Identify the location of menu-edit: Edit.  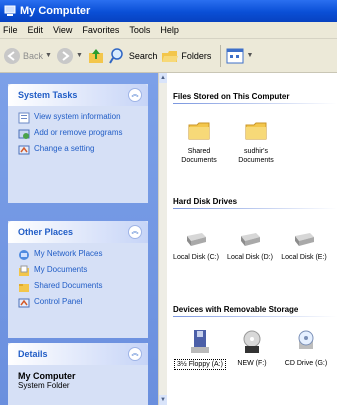
(36, 30).